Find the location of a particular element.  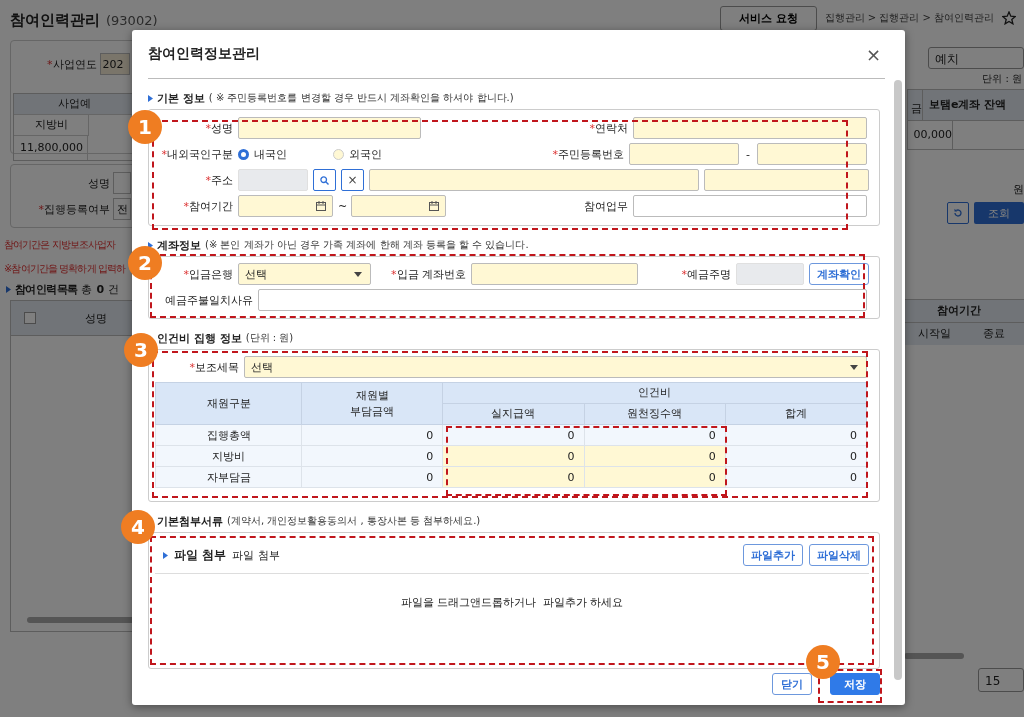

row-header: 자부담금 is located at coordinates (228, 477).